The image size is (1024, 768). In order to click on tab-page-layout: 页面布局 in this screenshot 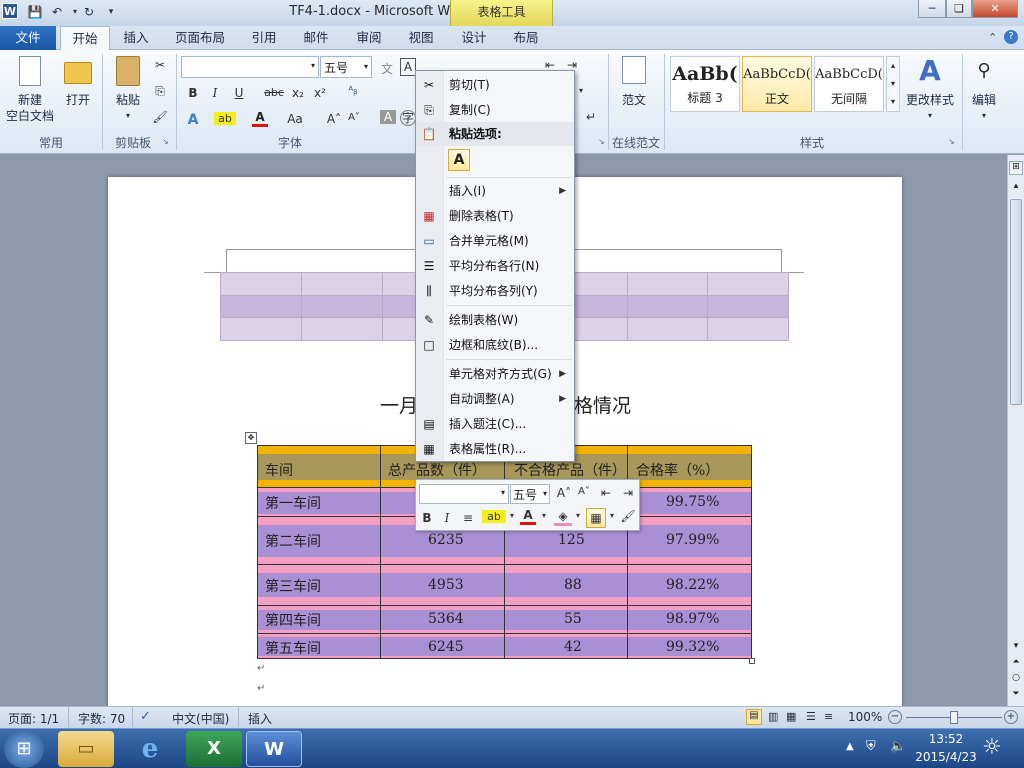, I will do `click(200, 38)`.